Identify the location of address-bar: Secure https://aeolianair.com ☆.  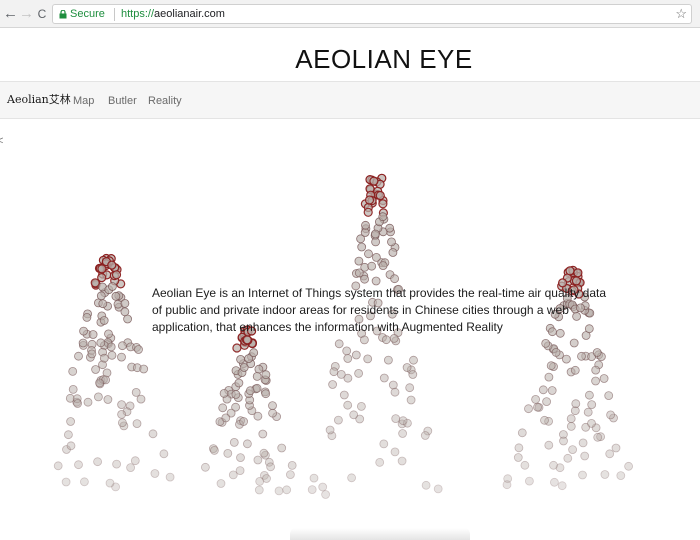
(372, 14).